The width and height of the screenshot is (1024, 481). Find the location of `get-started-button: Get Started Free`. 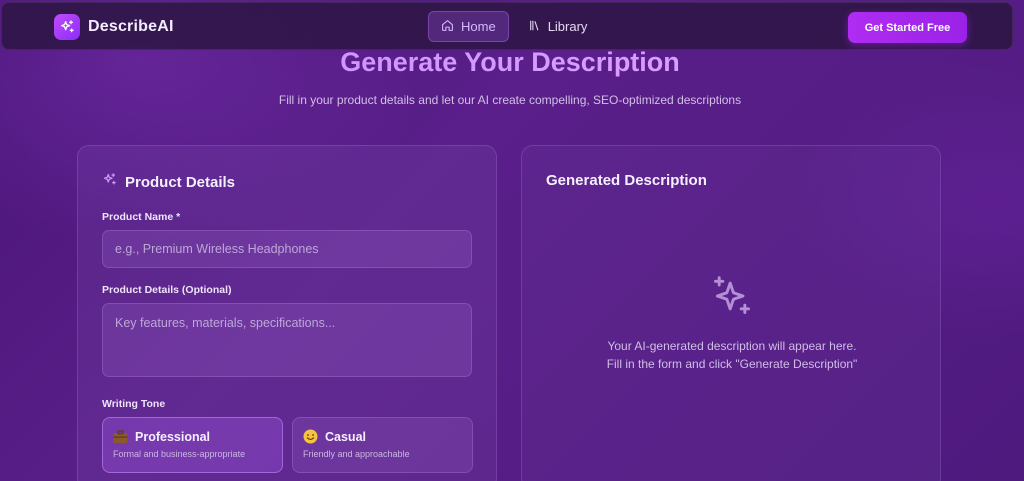

get-started-button: Get Started Free is located at coordinates (907, 27).